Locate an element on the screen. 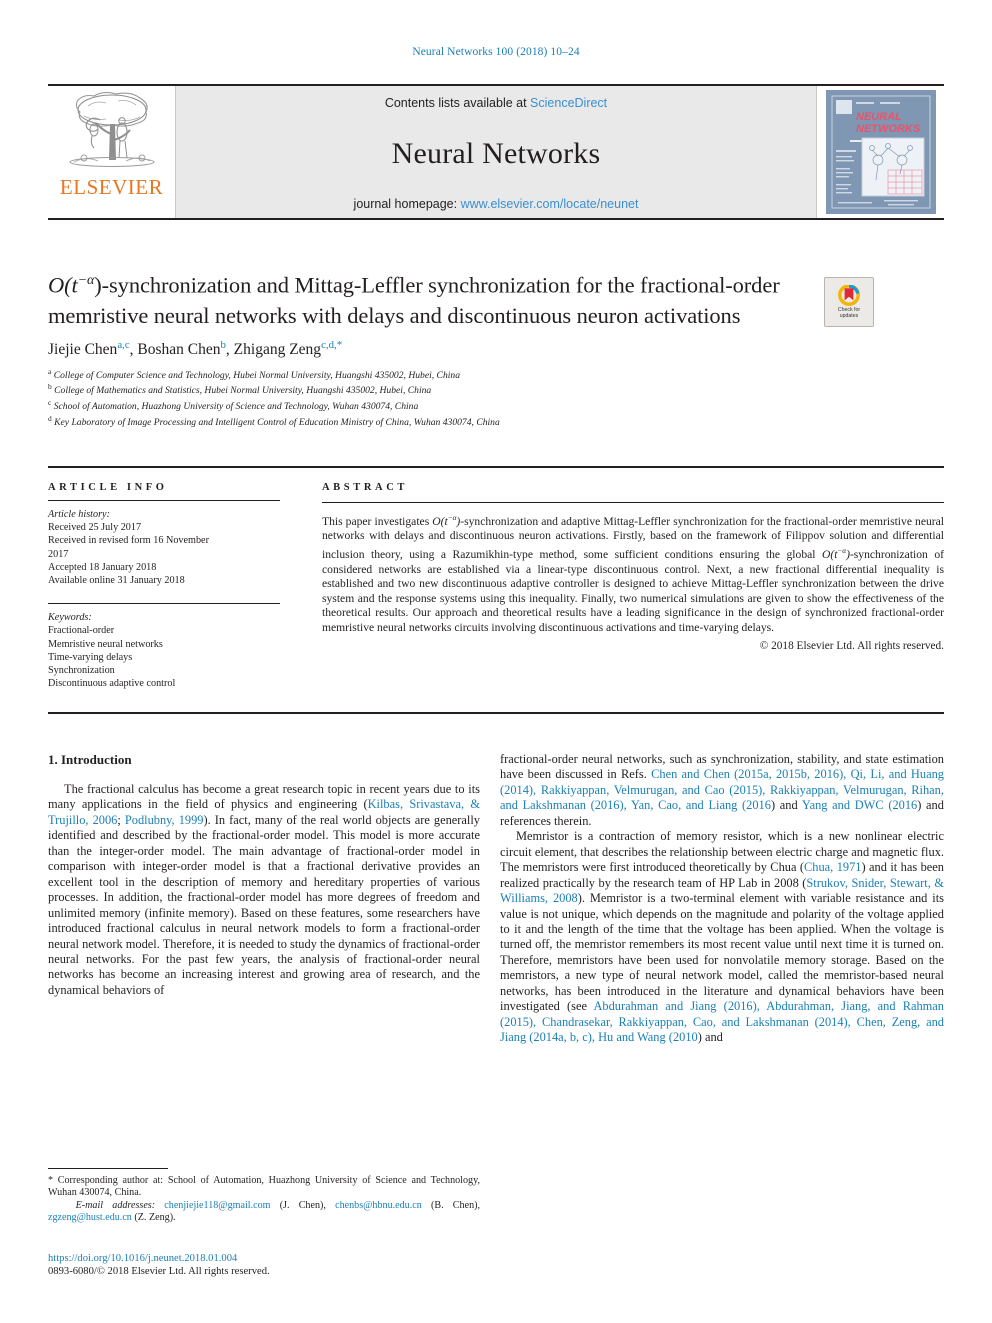 The image size is (992, 1323). author-3: Zhigang Zeng is located at coordinates (277, 349).